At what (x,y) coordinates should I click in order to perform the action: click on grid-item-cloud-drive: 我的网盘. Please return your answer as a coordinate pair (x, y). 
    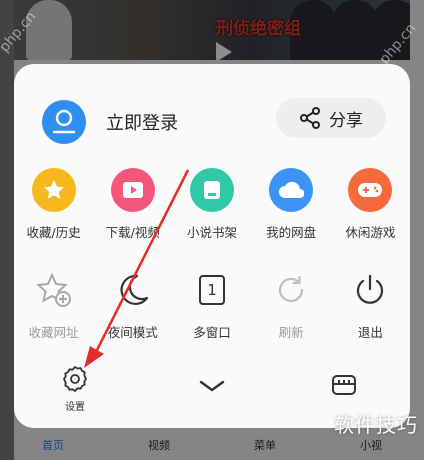
    Looking at the image, I should click on (291, 204).